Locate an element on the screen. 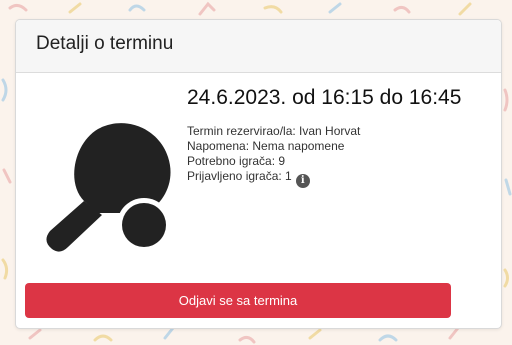 The image size is (512, 345). registered-players-row: Prijavljeno igrača: 1i is located at coordinates (273, 178).